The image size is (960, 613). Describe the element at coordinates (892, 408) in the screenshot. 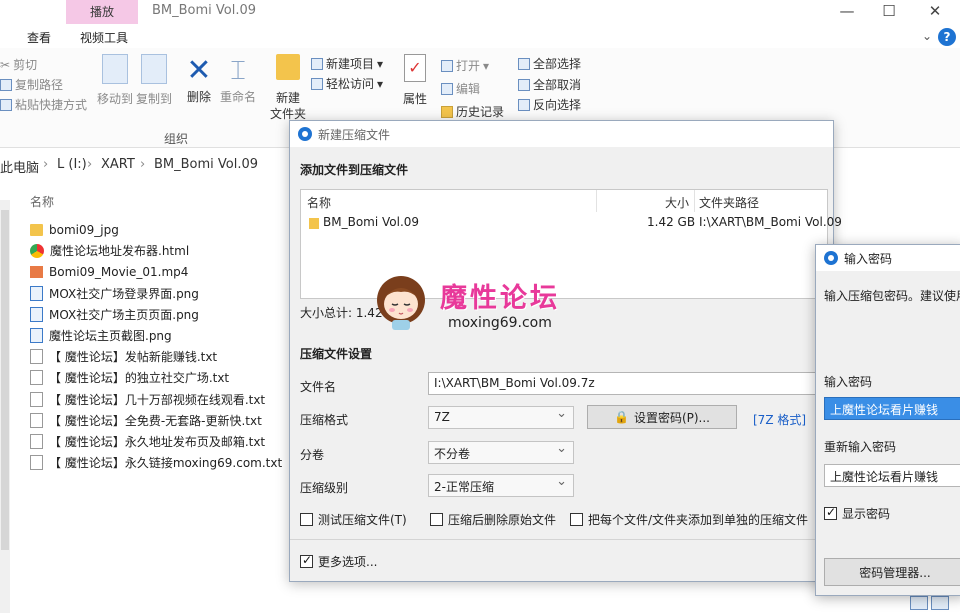

I see `password-input: 上魔性论坛看片赚钱` at that location.